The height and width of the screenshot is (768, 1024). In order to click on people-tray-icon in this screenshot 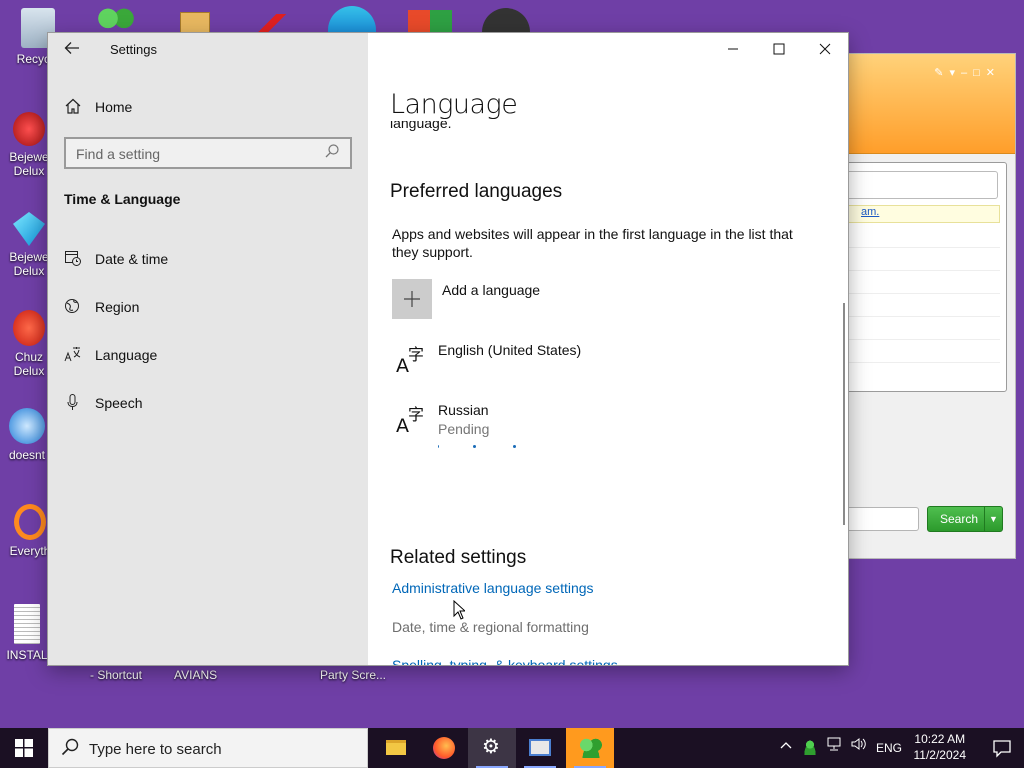, I will do `click(810, 747)`.